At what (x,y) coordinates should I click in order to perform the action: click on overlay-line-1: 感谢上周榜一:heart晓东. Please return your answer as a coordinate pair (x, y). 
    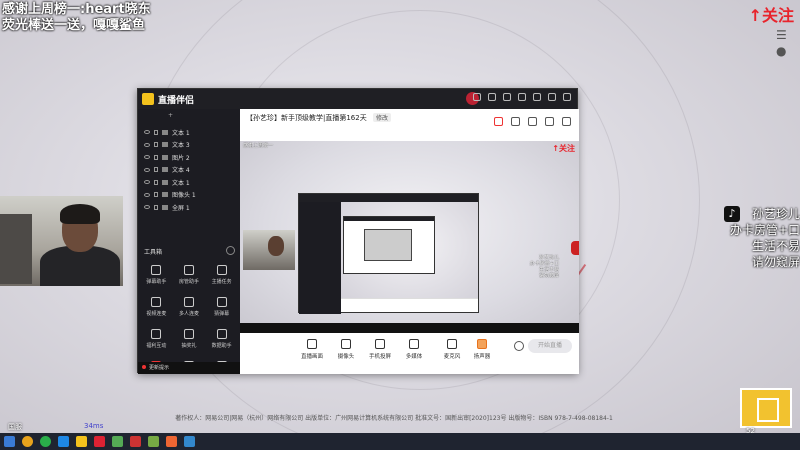
    Looking at the image, I should click on (76, 9).